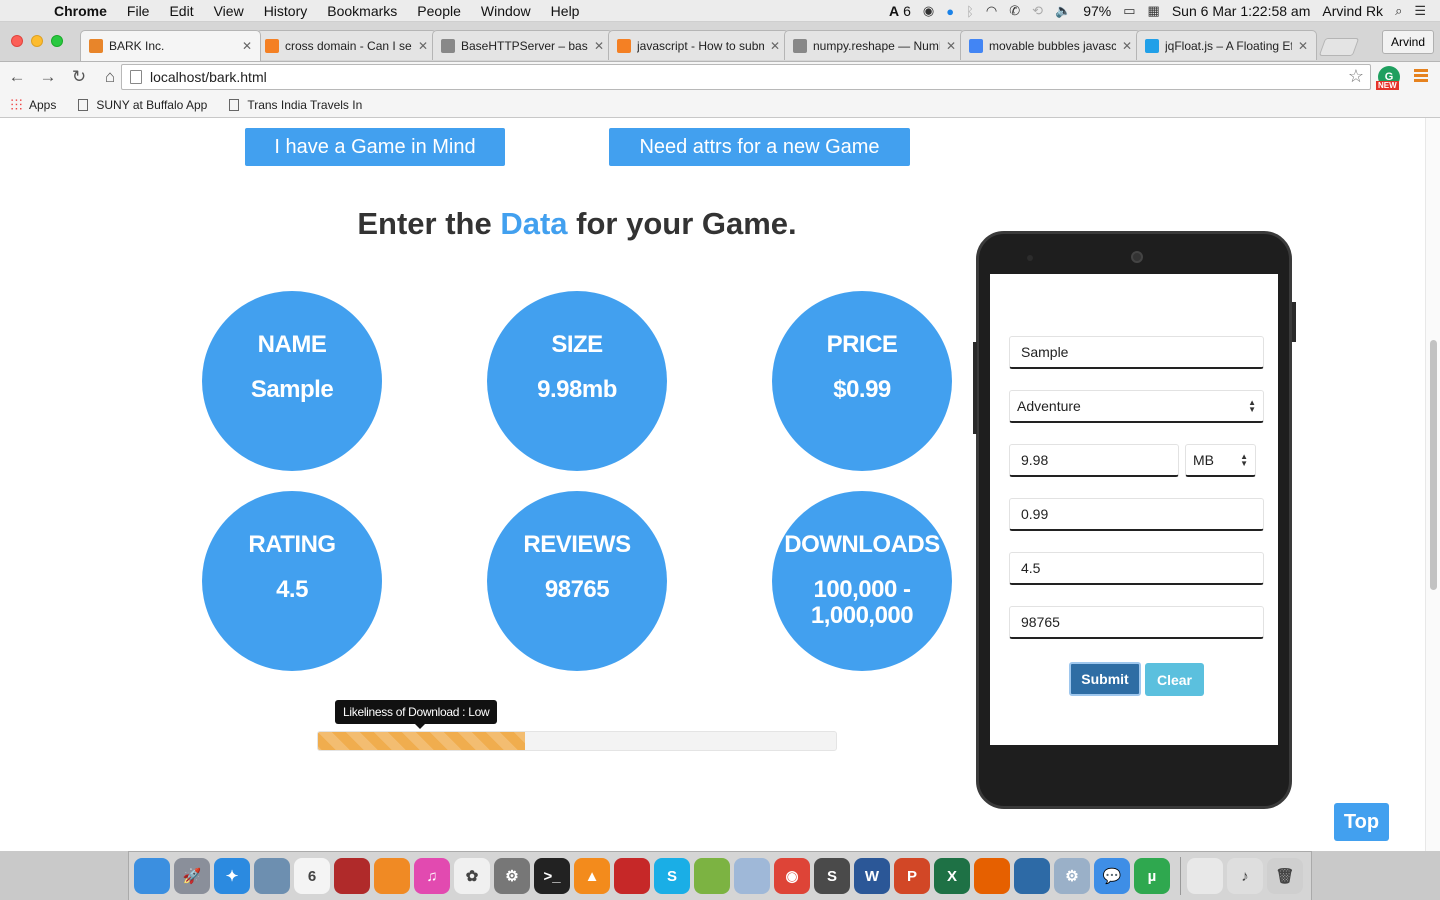 The image size is (1440, 900). What do you see at coordinates (672, 876) in the screenshot?
I see `skype-icon: S` at bounding box center [672, 876].